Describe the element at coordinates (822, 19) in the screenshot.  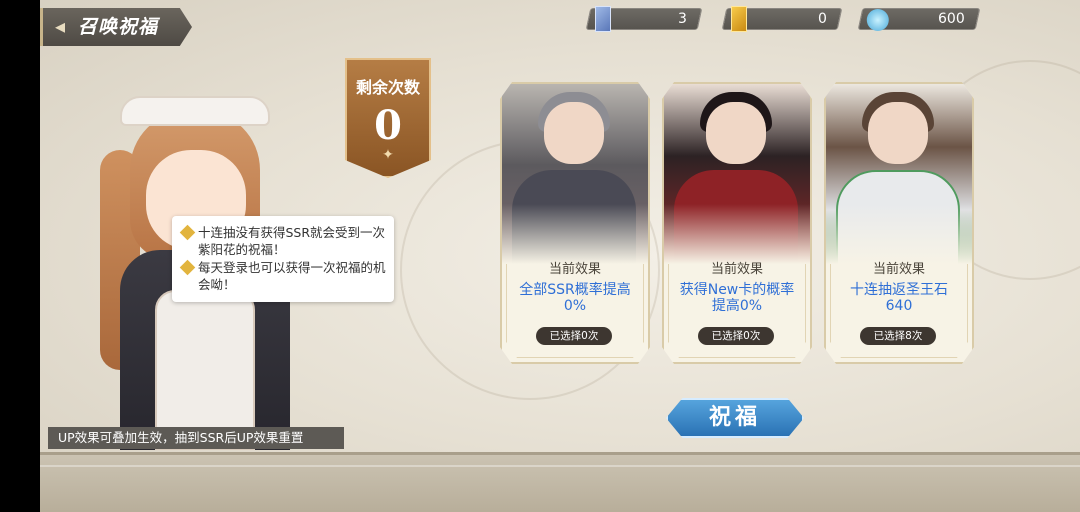
I see `currency-value: 0` at that location.